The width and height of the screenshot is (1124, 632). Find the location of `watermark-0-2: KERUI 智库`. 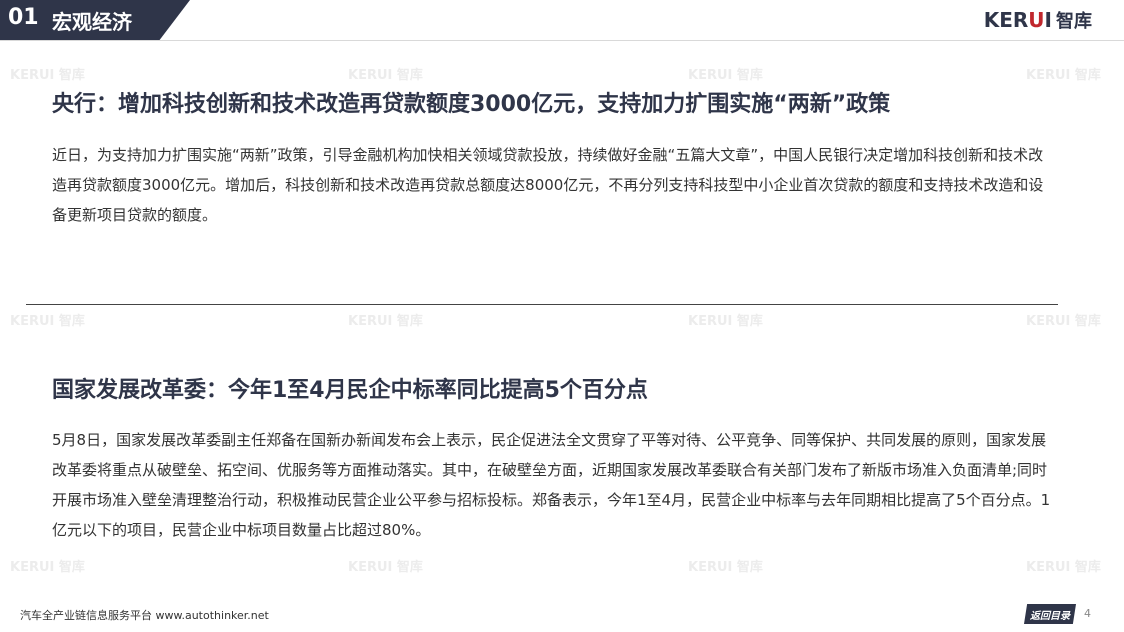

watermark-0-2: KERUI 智库 is located at coordinates (725, 75).